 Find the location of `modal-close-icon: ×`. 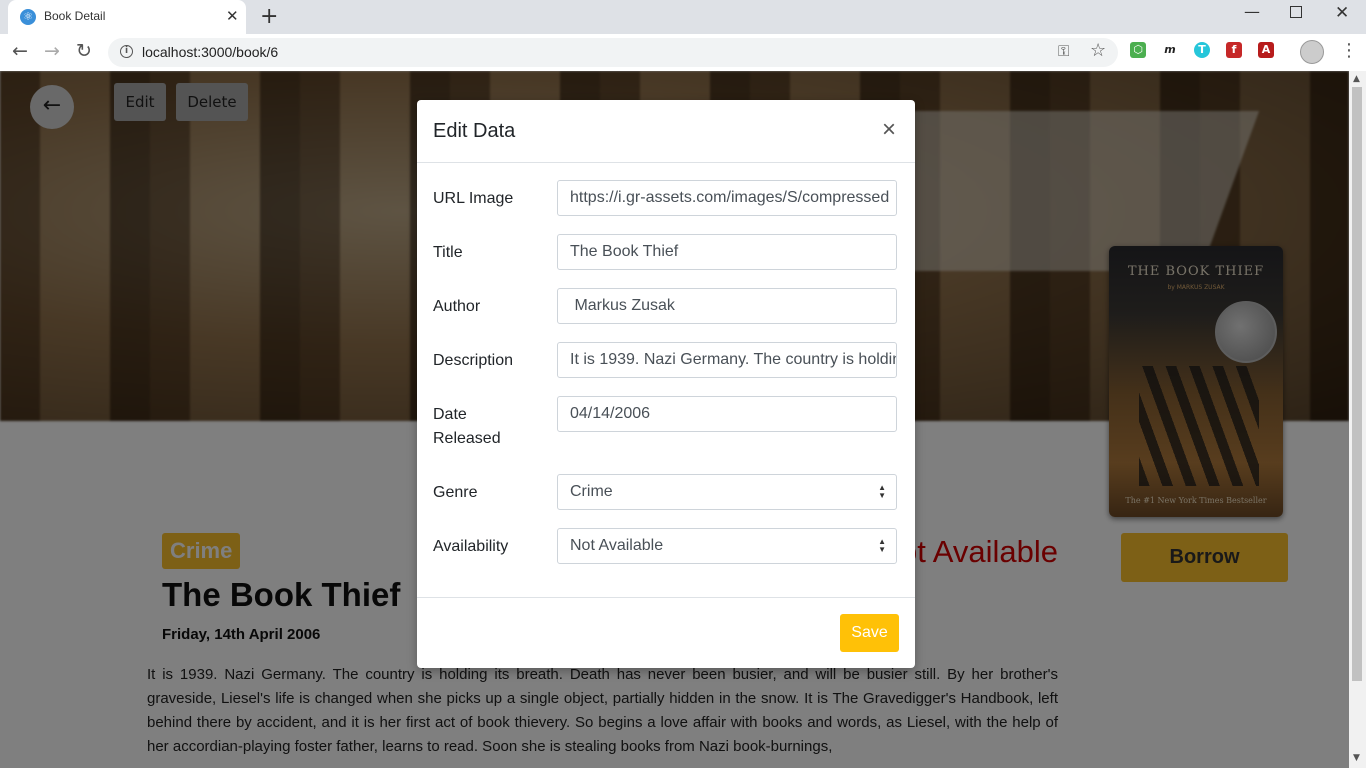

modal-close-icon: × is located at coordinates (889, 130).